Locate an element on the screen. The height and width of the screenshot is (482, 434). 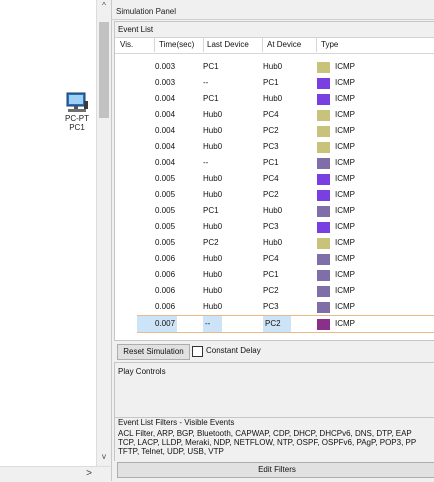
scroll-up-arrow-icon: ^ is located at coordinates (104, 5).